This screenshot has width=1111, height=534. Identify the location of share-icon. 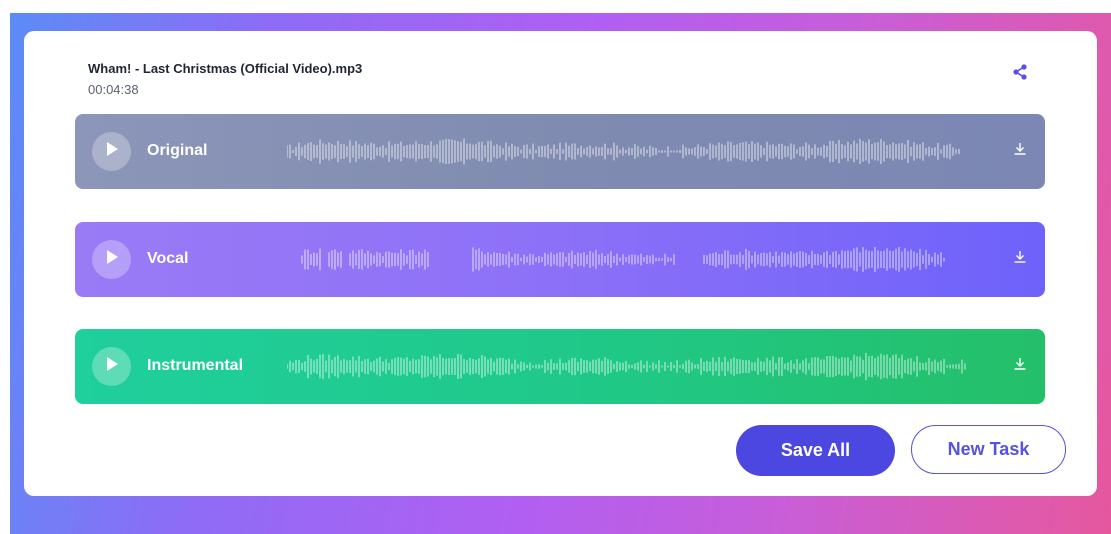
(1020, 74).